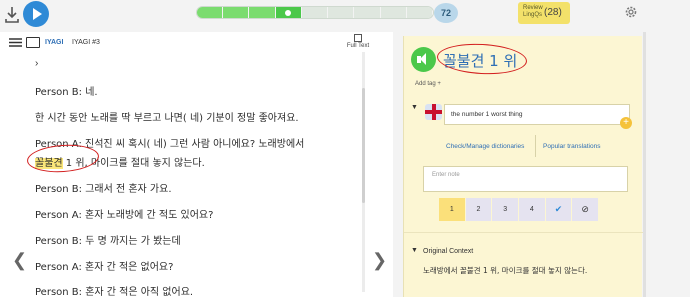  Describe the element at coordinates (114, 290) in the screenshot. I see `text-line: Person B: 혼자 간 적은 아직 없어요.` at that location.